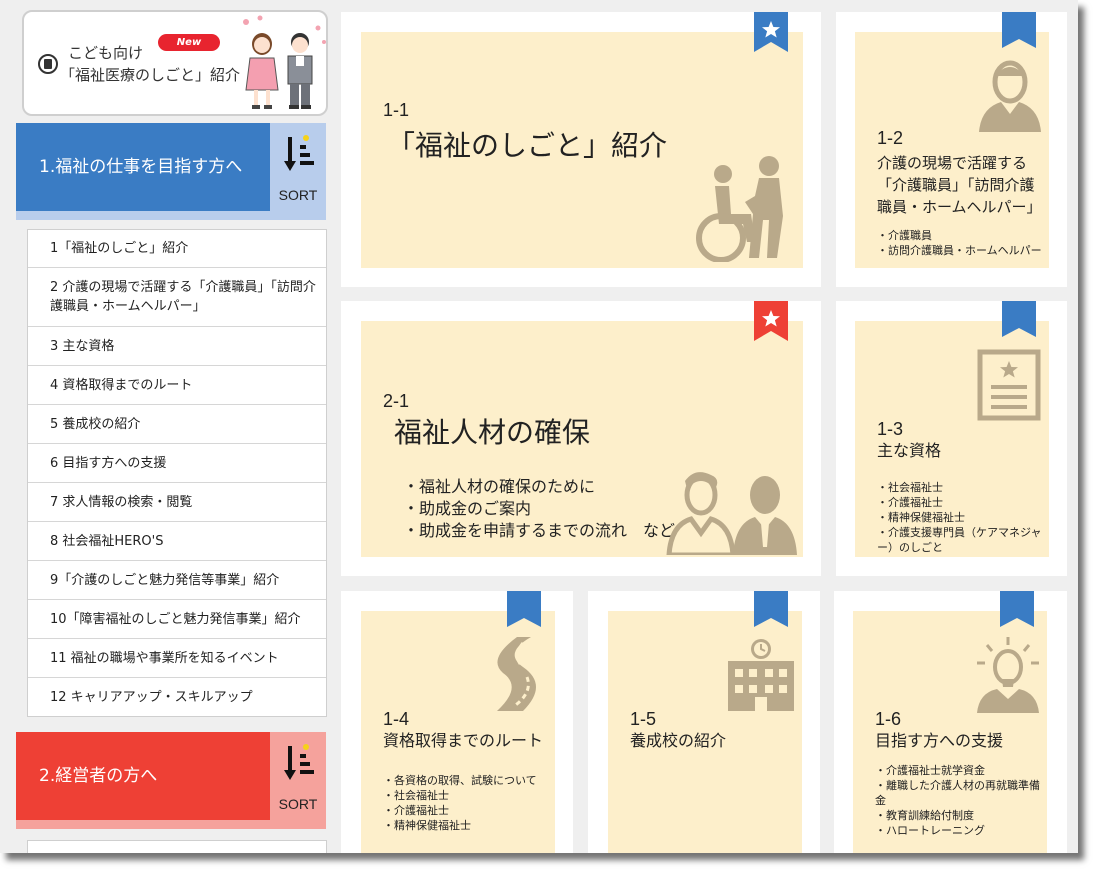 The image size is (1098, 875). What do you see at coordinates (396, 110) in the screenshot?
I see `tile-number: 1-1` at bounding box center [396, 110].